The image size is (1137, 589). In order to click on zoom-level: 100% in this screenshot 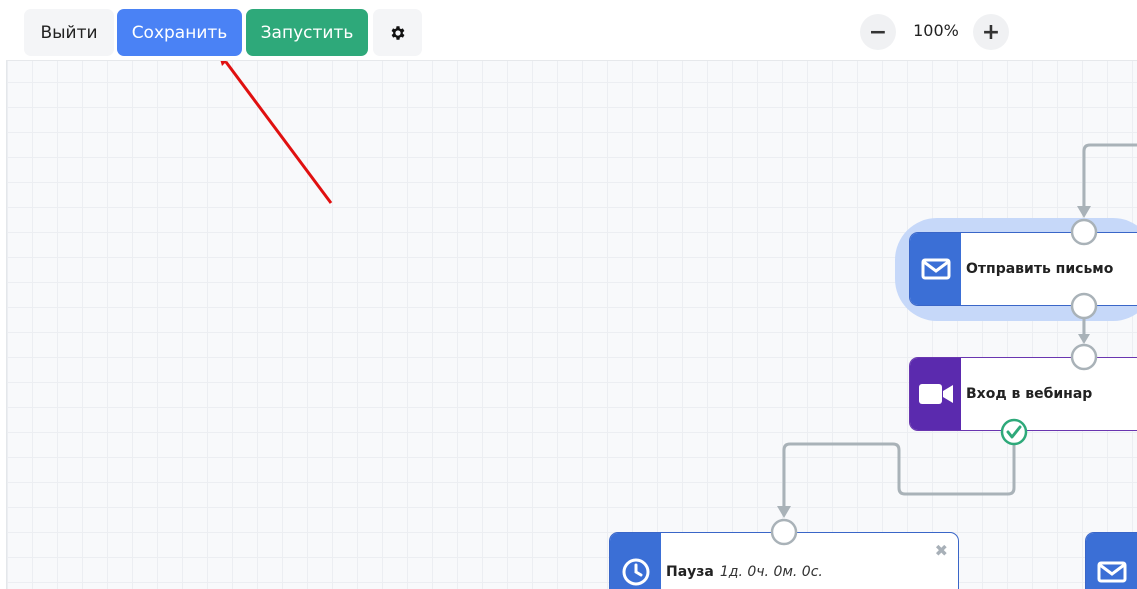, I will do `click(936, 30)`.